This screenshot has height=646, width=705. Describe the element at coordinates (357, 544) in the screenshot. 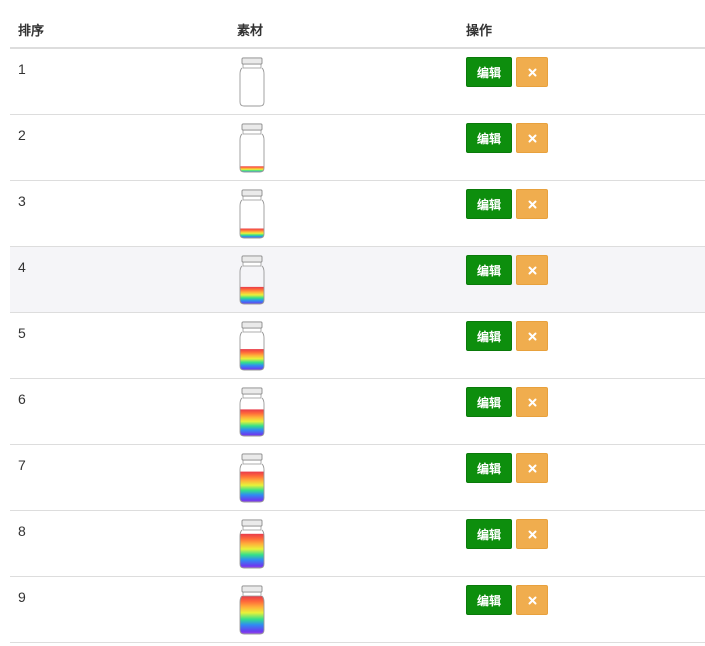

I see `table-row: 8 编辑` at that location.